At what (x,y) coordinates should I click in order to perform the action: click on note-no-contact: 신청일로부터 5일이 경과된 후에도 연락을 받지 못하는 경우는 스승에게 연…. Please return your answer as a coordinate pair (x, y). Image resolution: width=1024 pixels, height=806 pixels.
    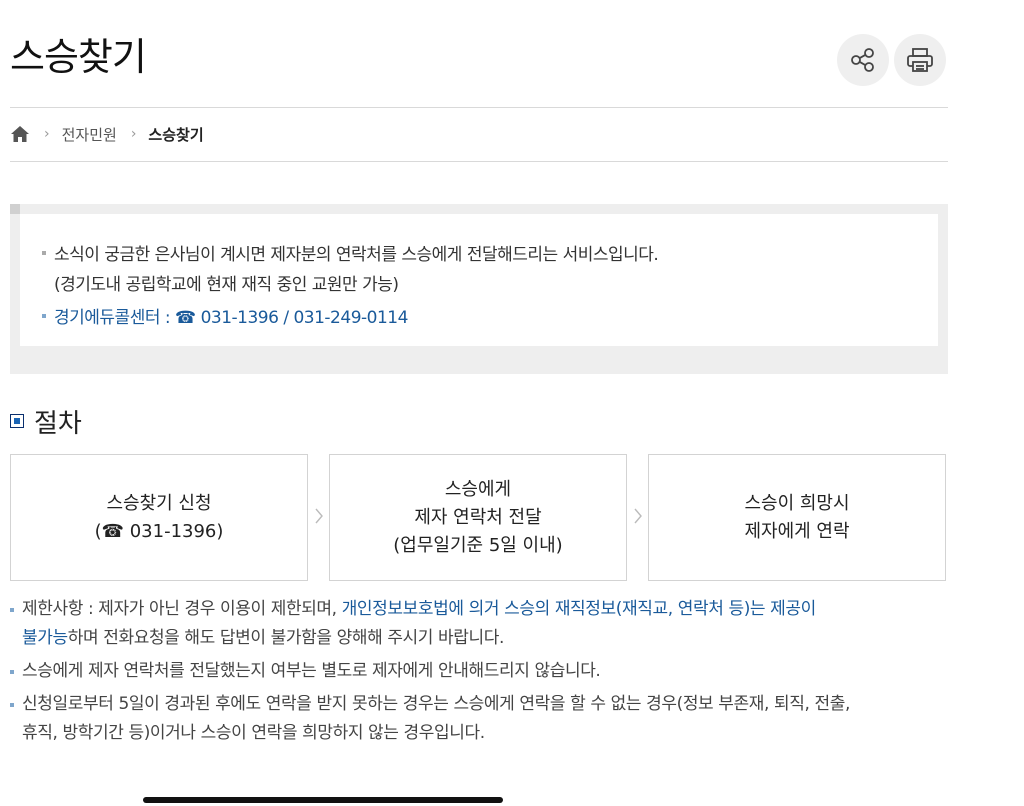
    Looking at the image, I should click on (479, 719).